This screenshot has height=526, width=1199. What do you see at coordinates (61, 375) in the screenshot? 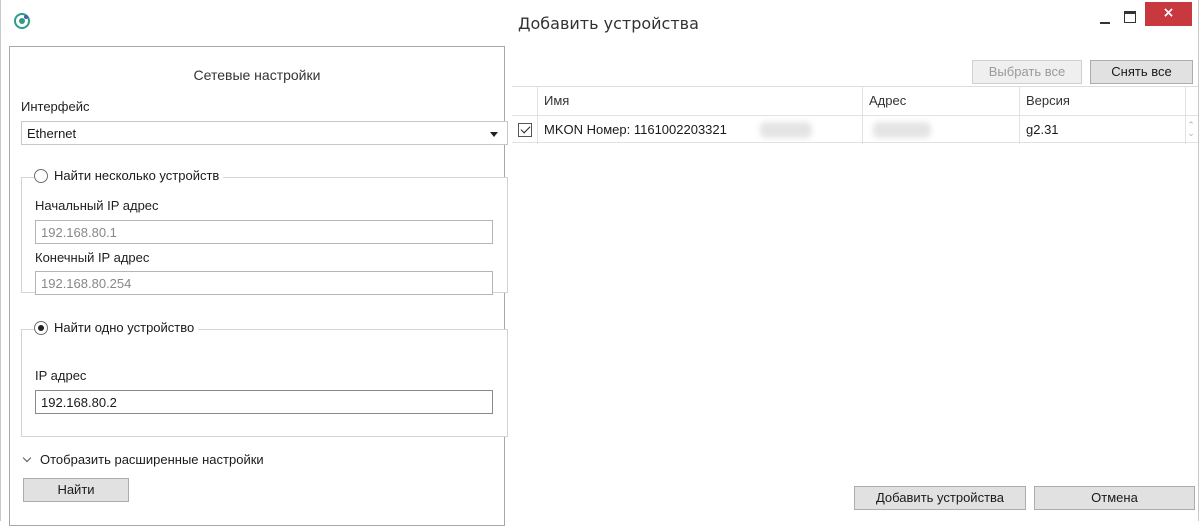
I see `ip-address-label: IP адрес` at bounding box center [61, 375].